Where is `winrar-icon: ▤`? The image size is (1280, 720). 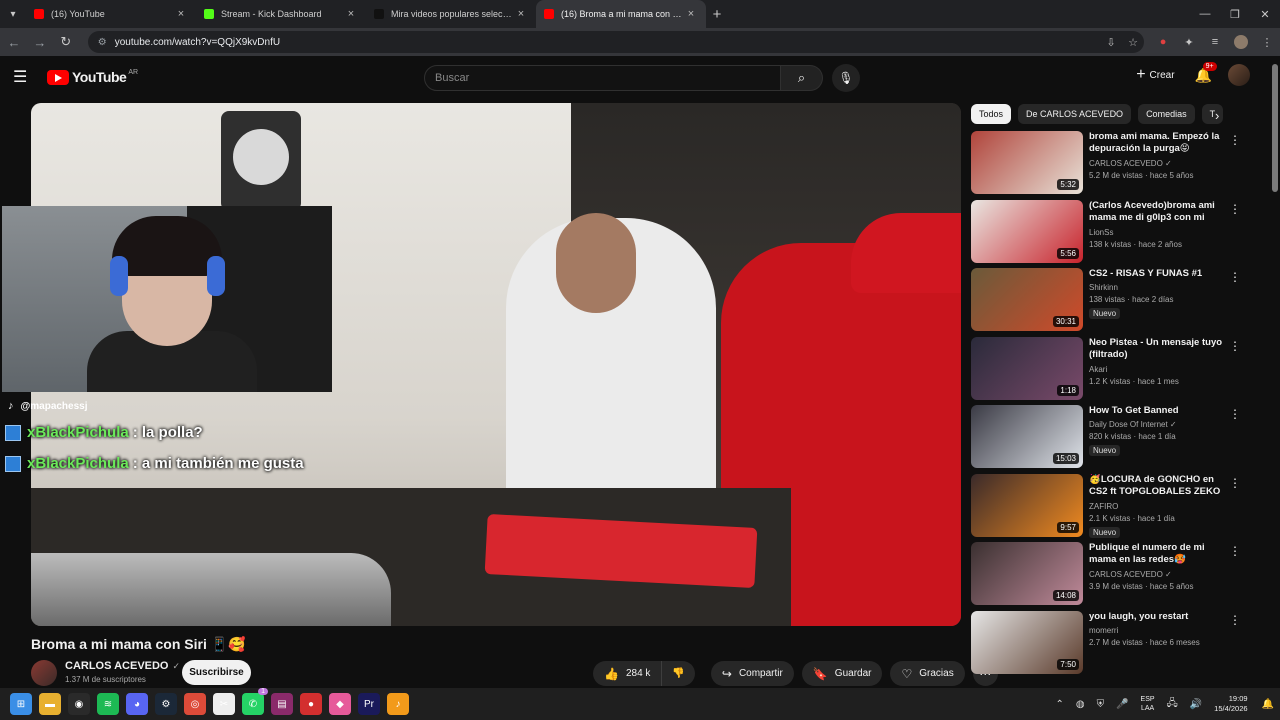
winrar-icon: ▤ is located at coordinates (282, 704).